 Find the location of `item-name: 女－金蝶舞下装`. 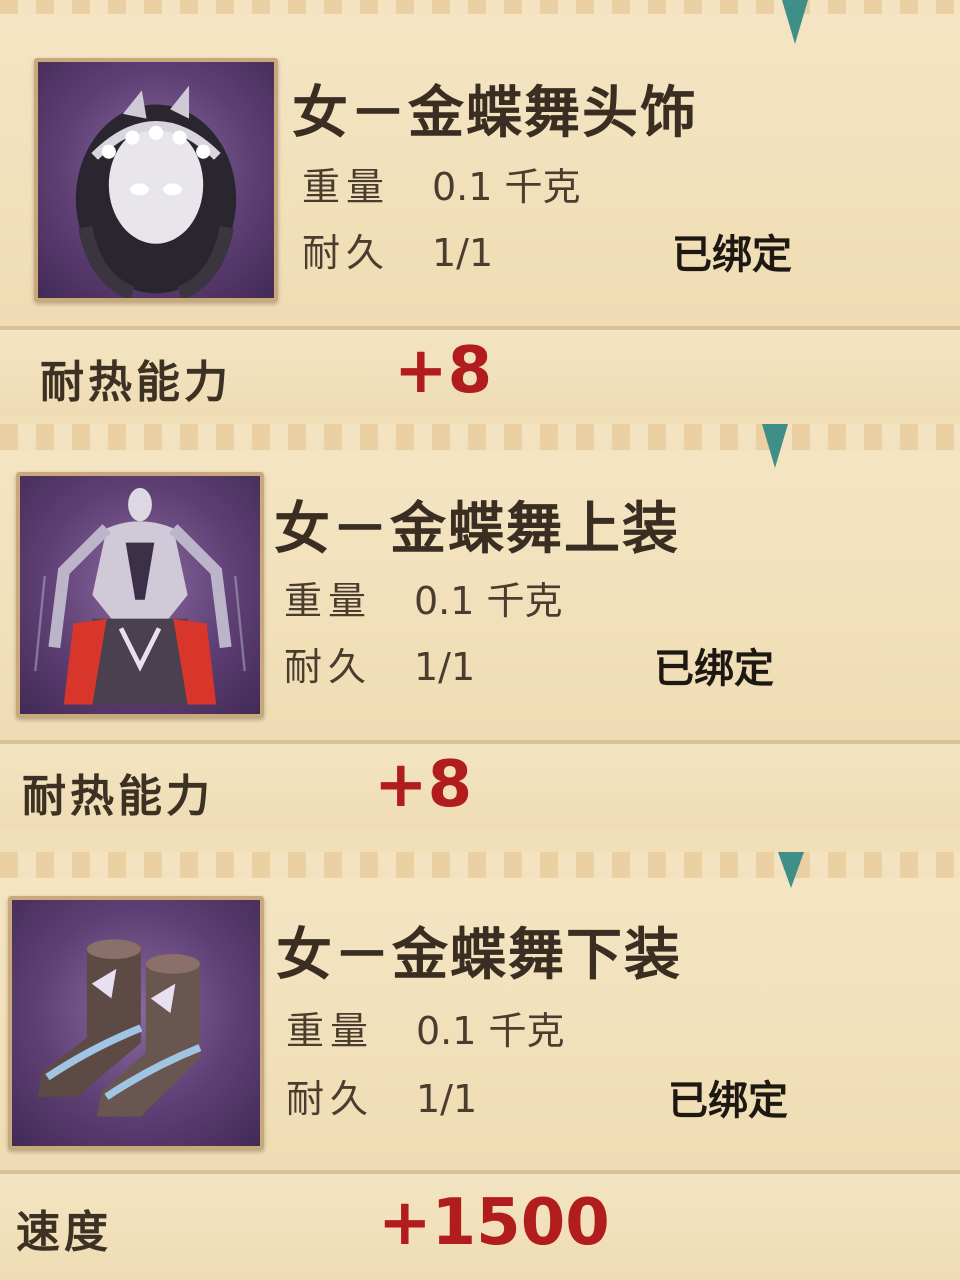

item-name: 女－金蝶舞下装 is located at coordinates (479, 955).